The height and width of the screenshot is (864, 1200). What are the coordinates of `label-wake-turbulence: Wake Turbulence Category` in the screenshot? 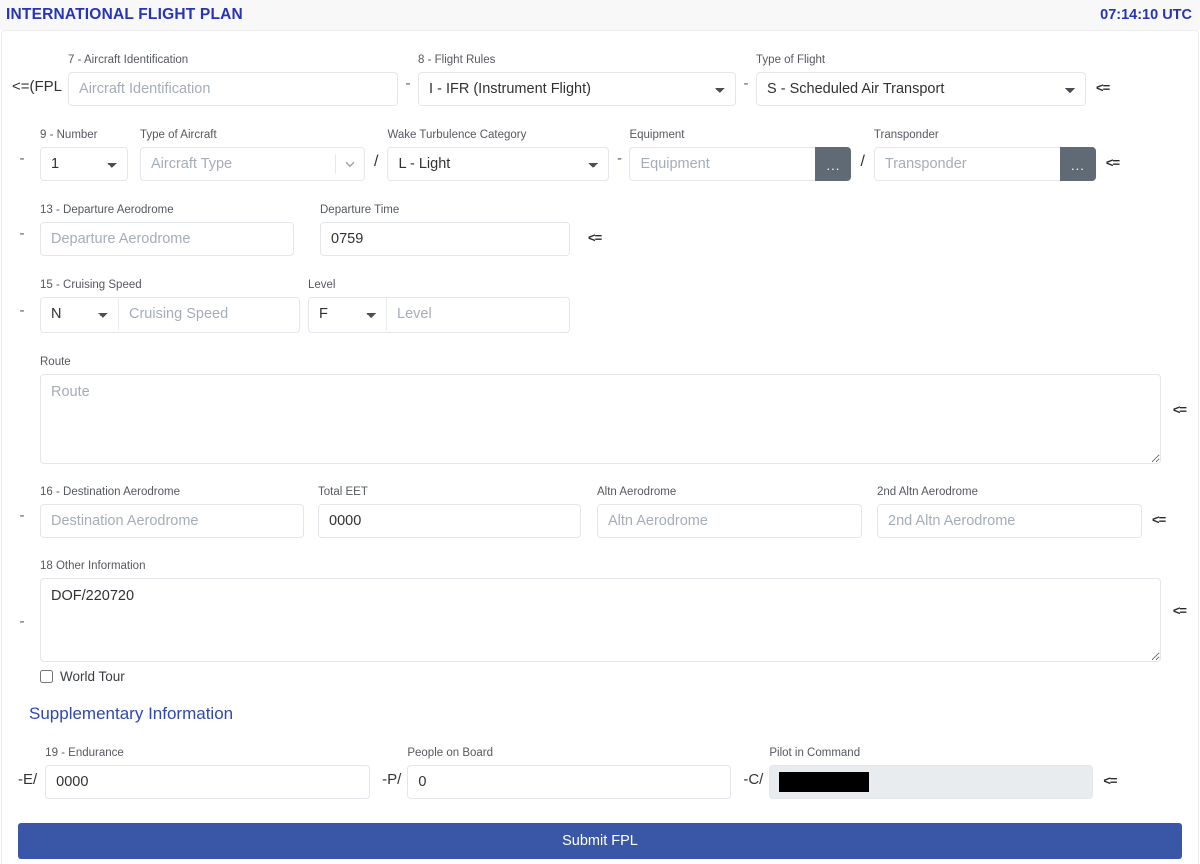 It's located at (457, 135).